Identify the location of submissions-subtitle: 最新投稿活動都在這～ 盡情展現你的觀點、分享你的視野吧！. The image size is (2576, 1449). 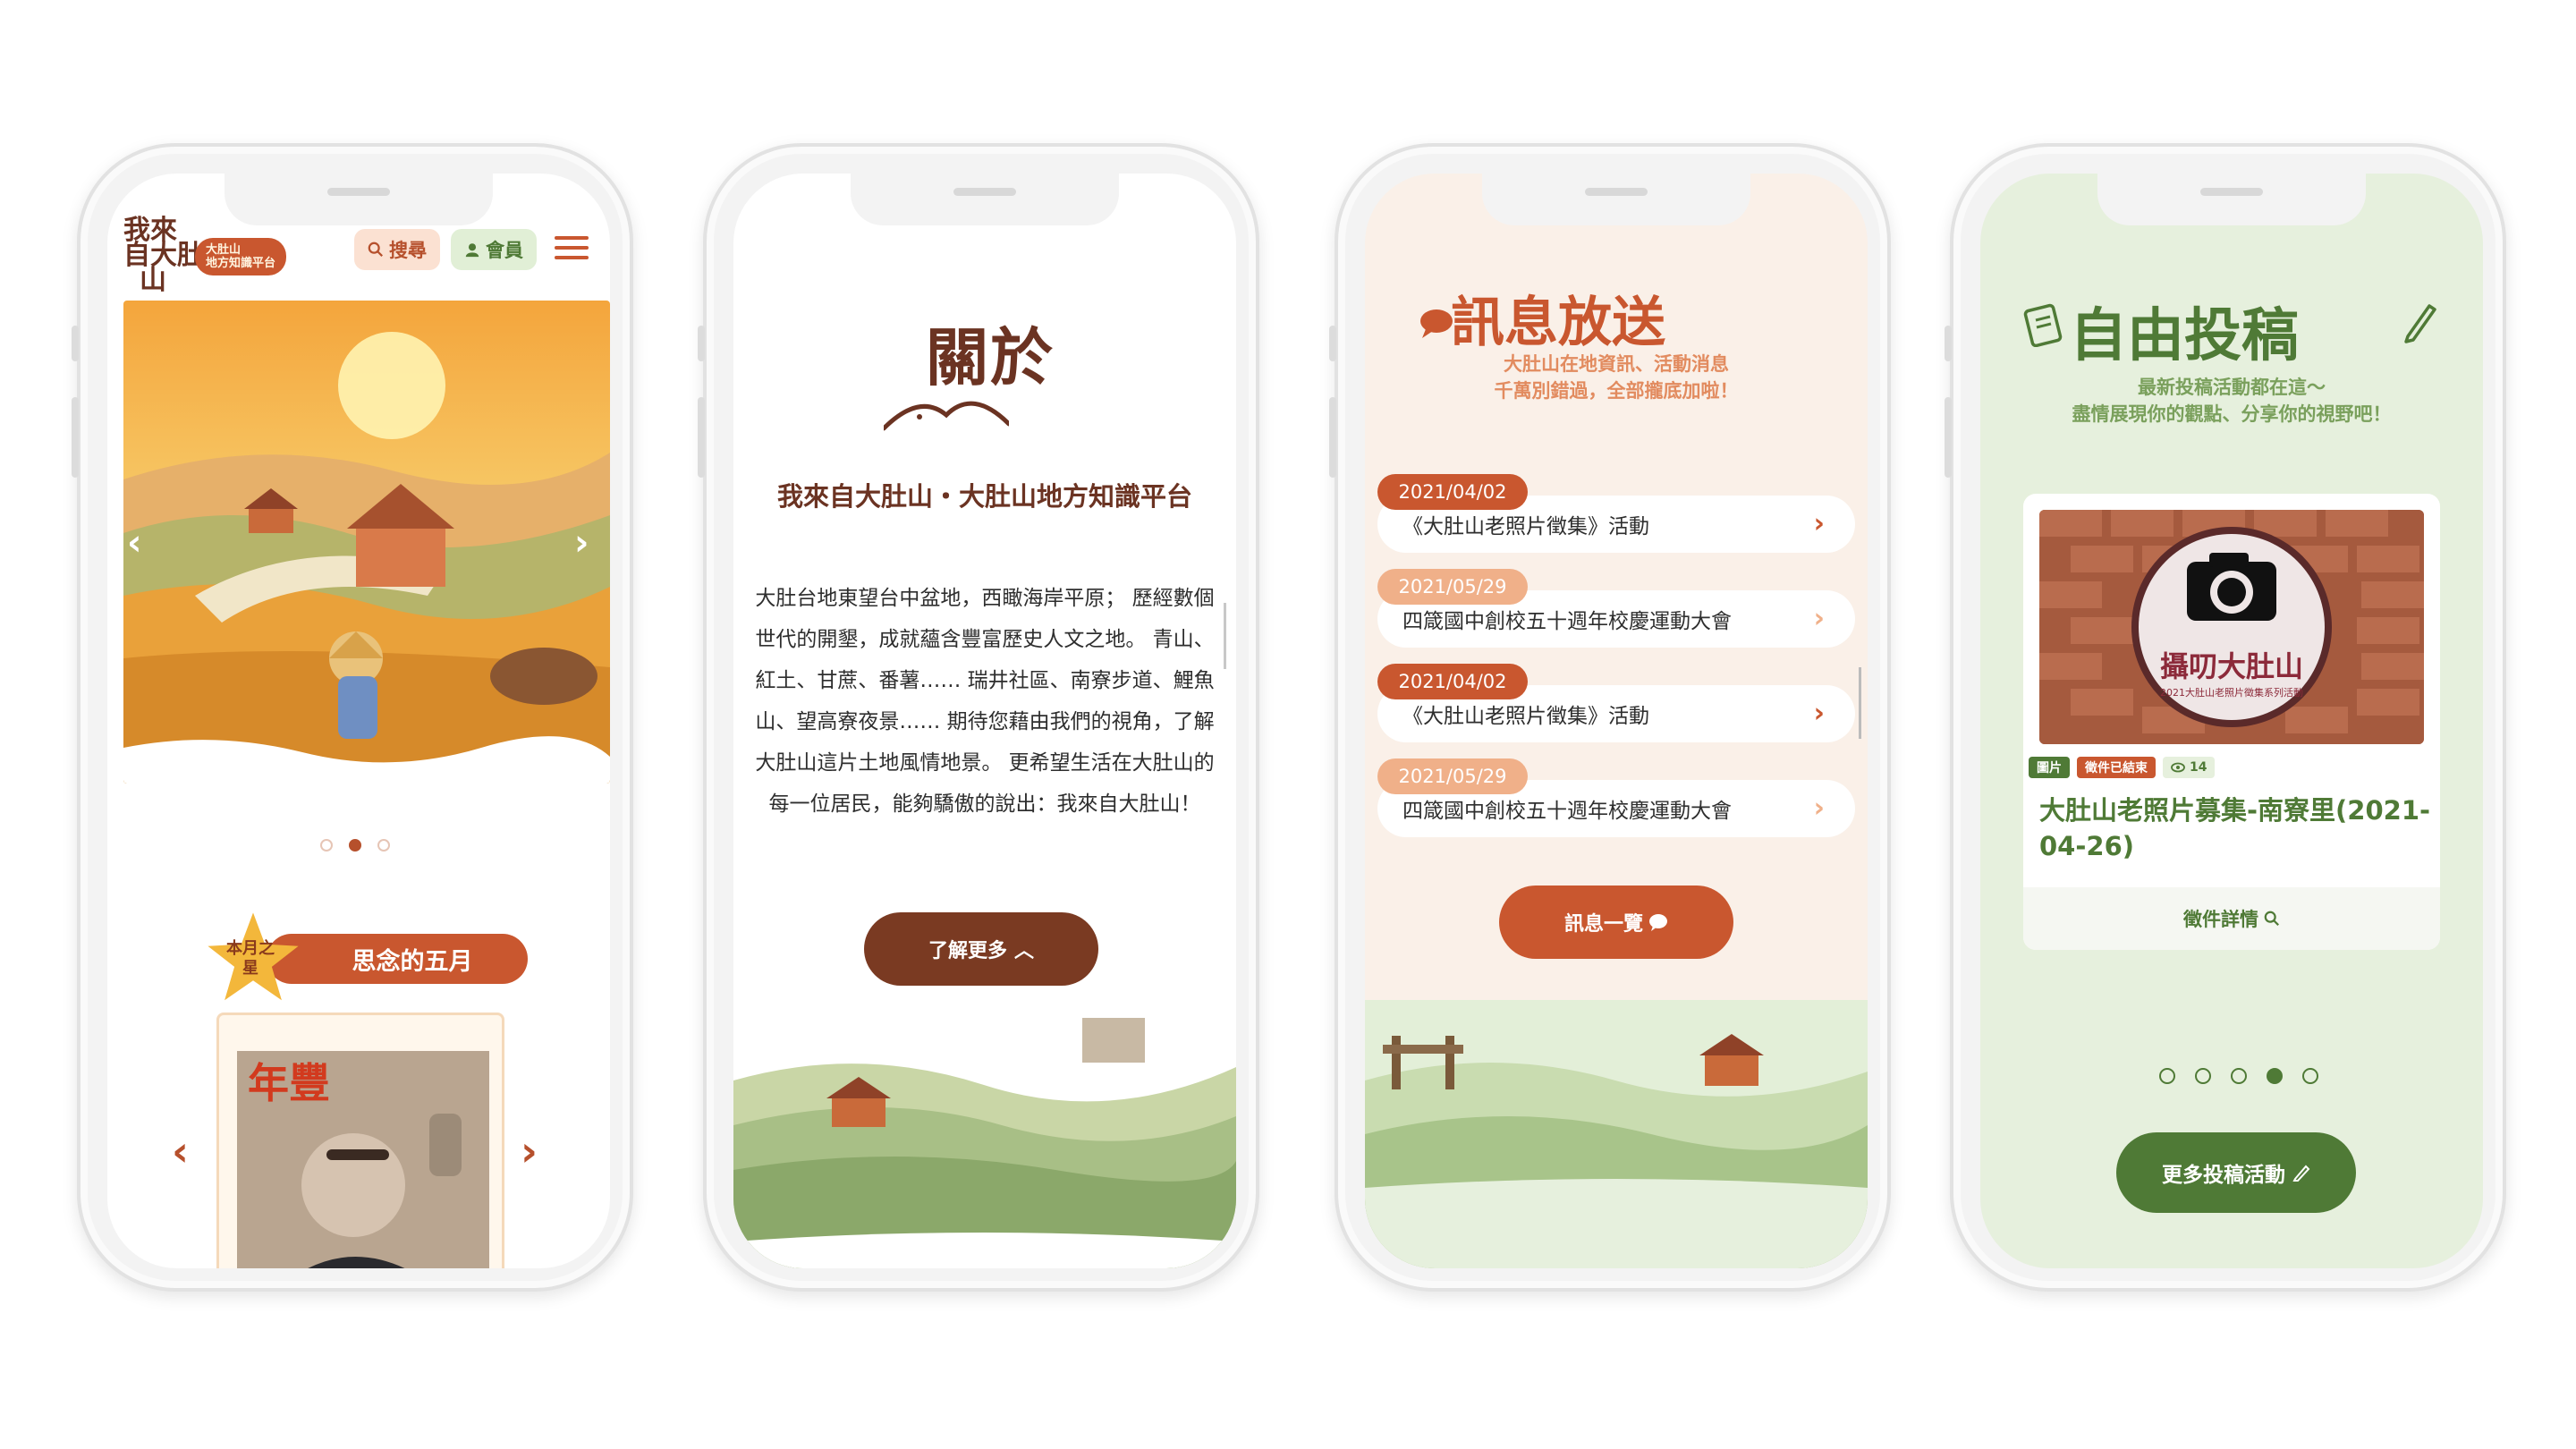
(2232, 401).